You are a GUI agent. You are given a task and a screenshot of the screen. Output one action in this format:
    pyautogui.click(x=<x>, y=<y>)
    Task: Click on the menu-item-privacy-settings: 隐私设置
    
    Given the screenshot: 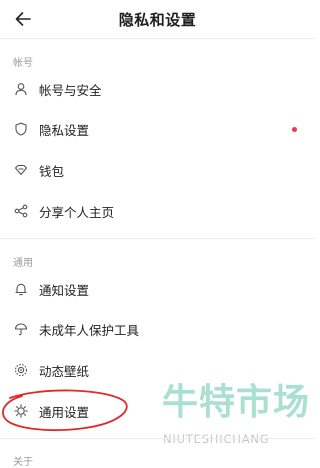 What is the action you would take?
    pyautogui.click(x=157, y=129)
    